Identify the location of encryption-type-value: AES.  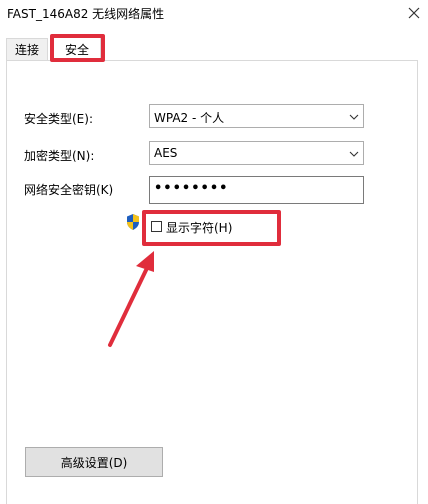
(166, 153).